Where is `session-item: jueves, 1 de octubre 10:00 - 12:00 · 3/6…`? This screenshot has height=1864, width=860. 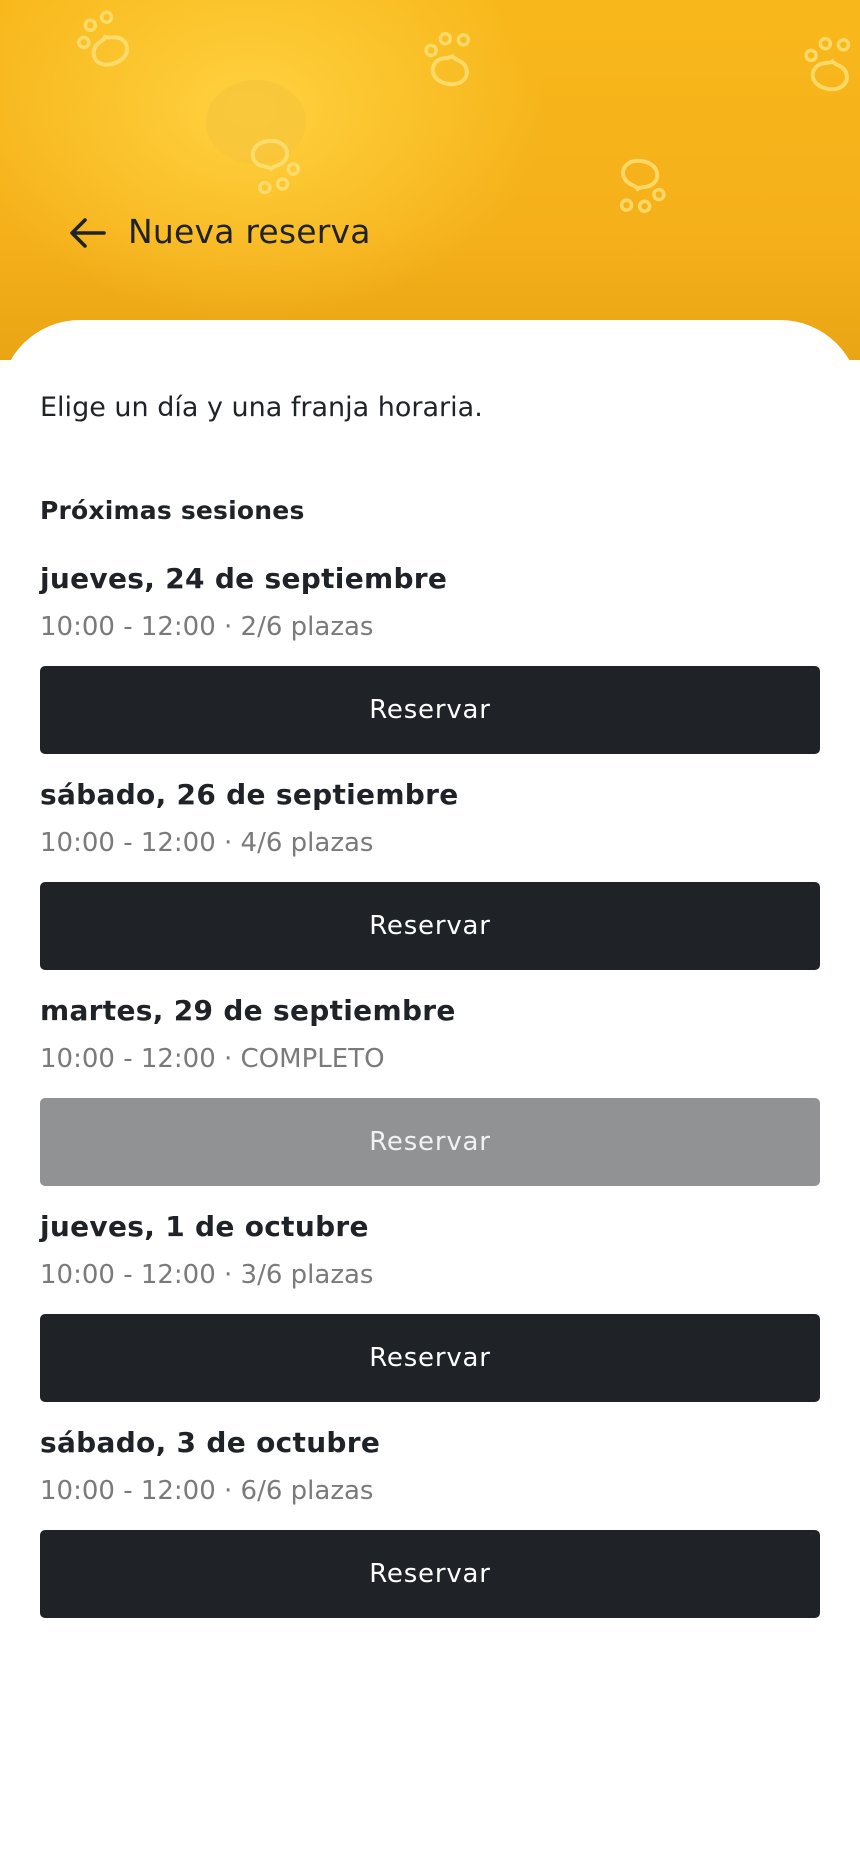
session-item: jueves, 1 de octubre 10:00 - 12:00 · 3/6… is located at coordinates (430, 1316).